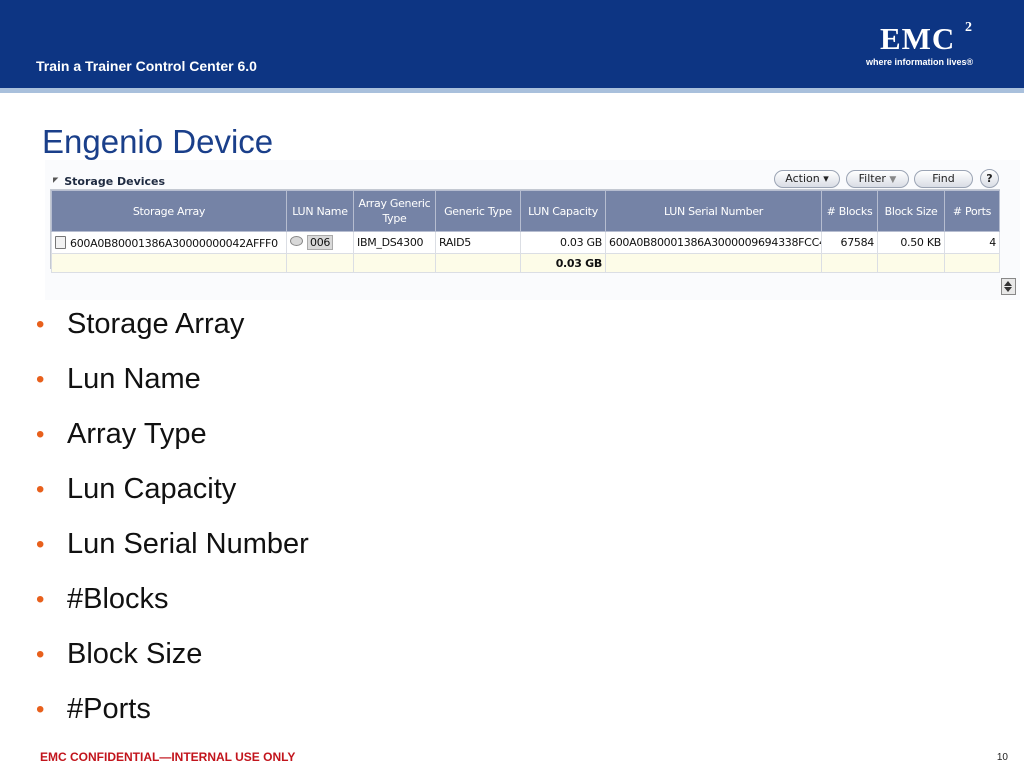 The width and height of the screenshot is (1024, 768). I want to click on cell-lun-name: 006, so click(320, 242).